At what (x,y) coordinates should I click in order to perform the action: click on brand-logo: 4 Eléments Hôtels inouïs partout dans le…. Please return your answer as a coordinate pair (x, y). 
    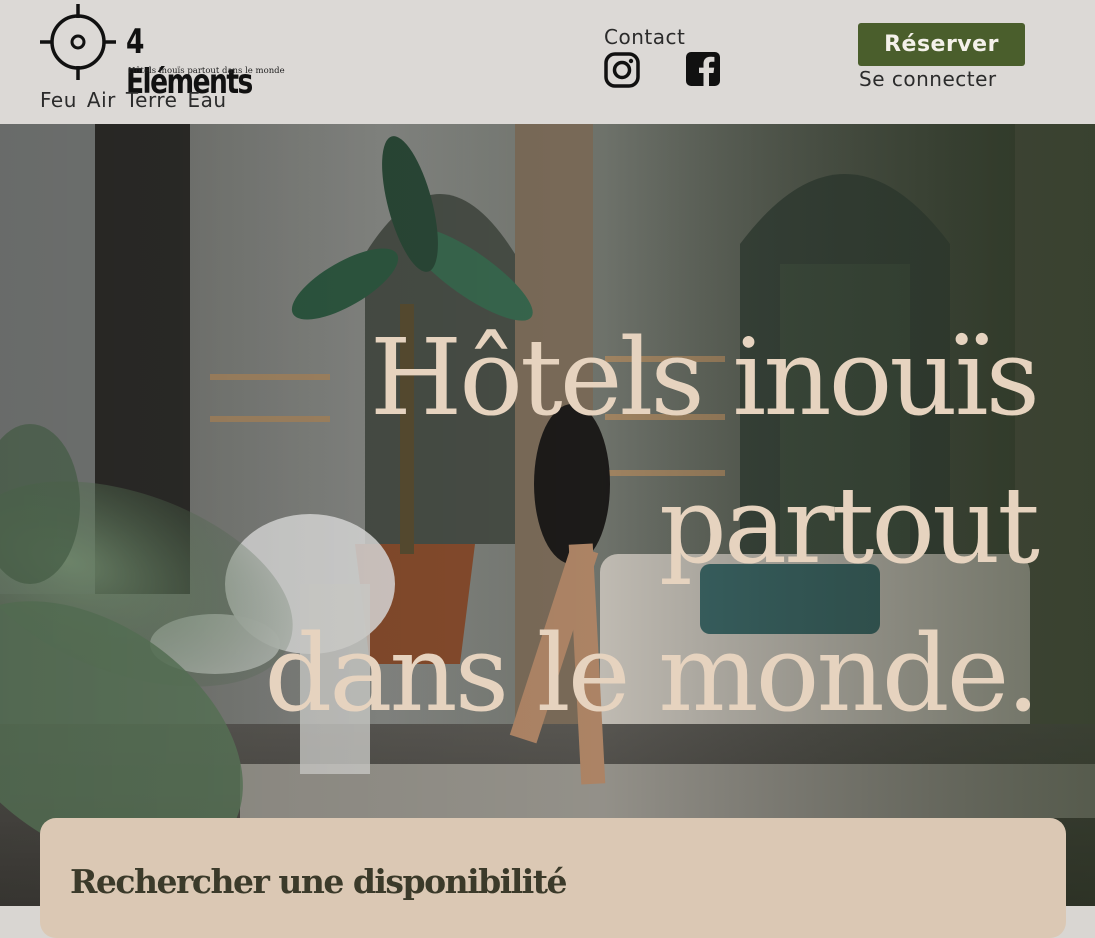
    Looking at the image, I should click on (162, 53).